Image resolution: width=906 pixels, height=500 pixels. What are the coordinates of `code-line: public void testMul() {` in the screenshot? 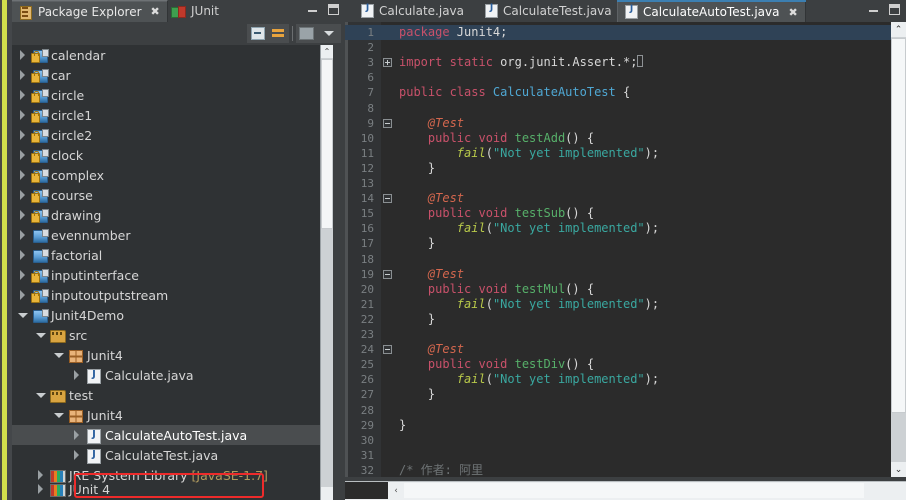 It's located at (645, 289).